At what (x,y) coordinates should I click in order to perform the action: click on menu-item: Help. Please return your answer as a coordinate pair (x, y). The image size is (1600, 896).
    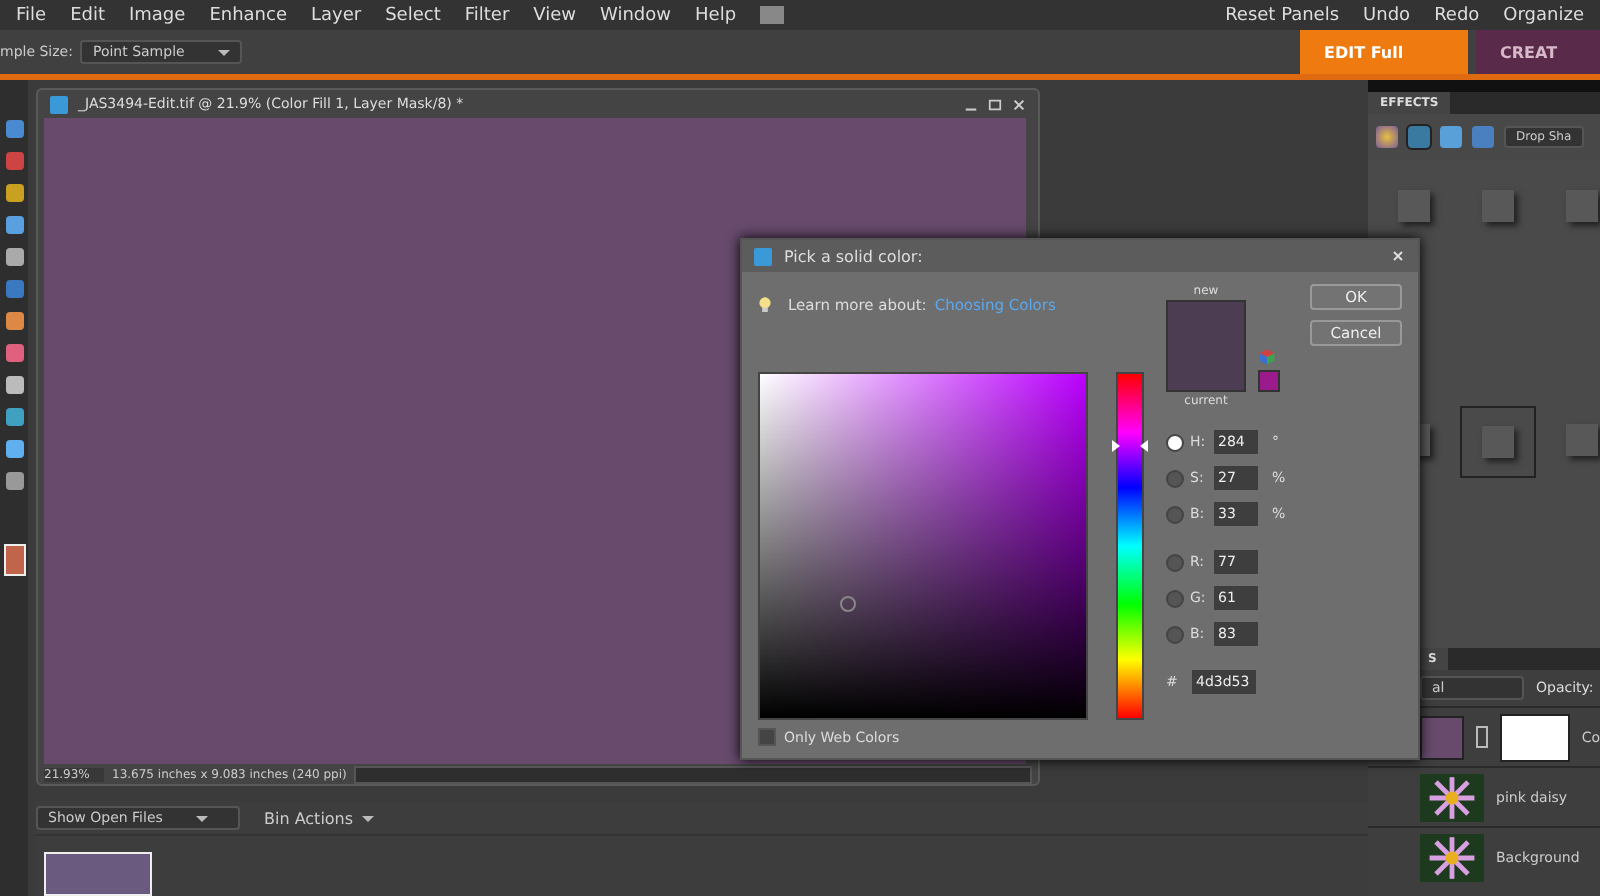
    Looking at the image, I should click on (716, 15).